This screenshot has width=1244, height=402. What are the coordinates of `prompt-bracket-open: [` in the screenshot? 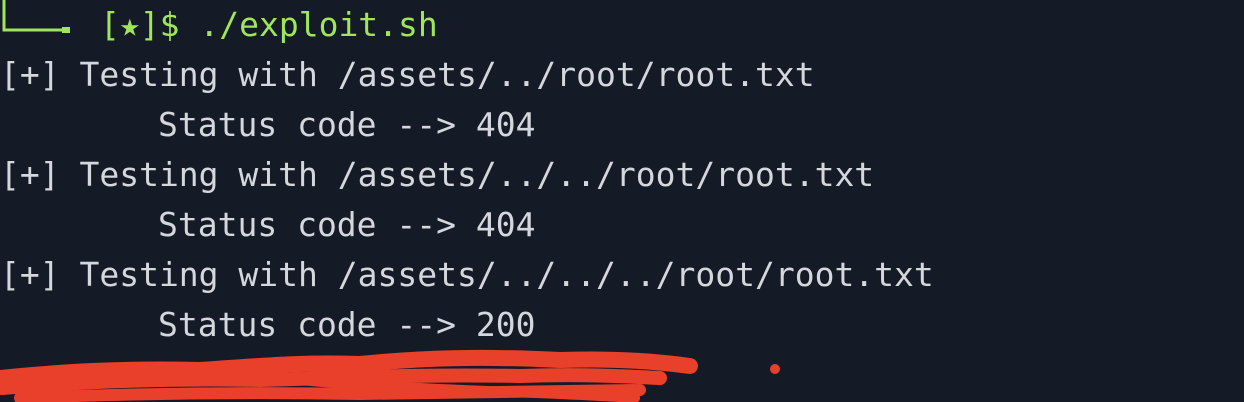 It's located at (110, 24).